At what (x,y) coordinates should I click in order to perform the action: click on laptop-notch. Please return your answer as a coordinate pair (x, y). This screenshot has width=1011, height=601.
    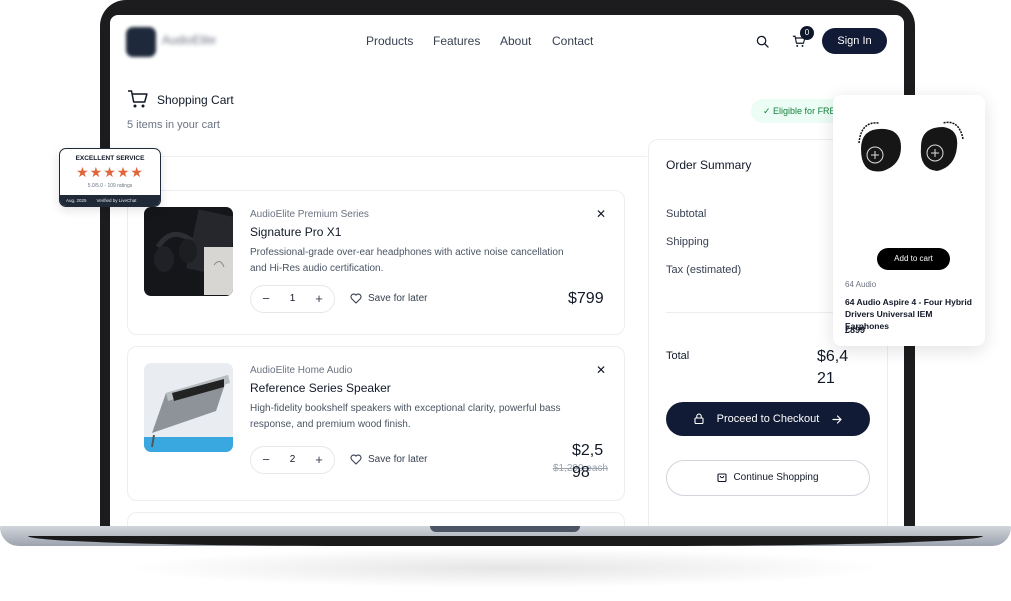
    Looking at the image, I should click on (505, 529).